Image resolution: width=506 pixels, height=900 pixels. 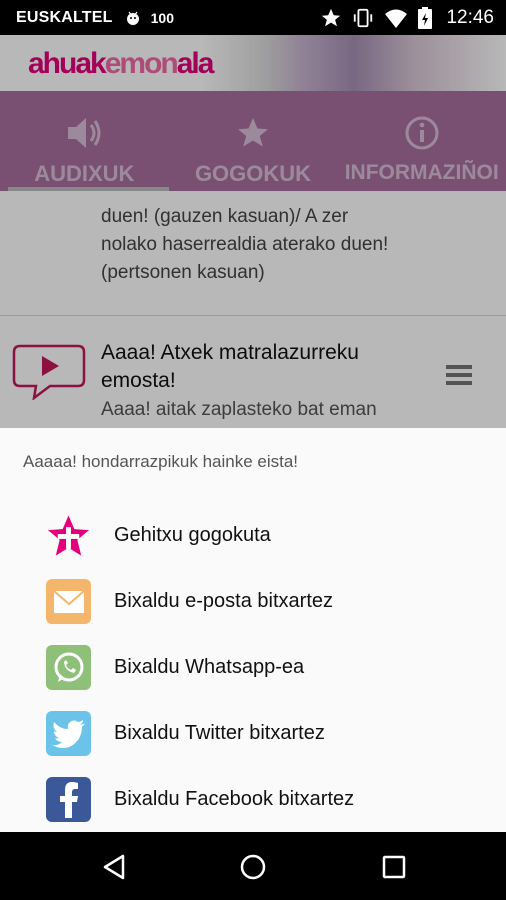 I want to click on system-nav-bar, so click(x=253, y=866).